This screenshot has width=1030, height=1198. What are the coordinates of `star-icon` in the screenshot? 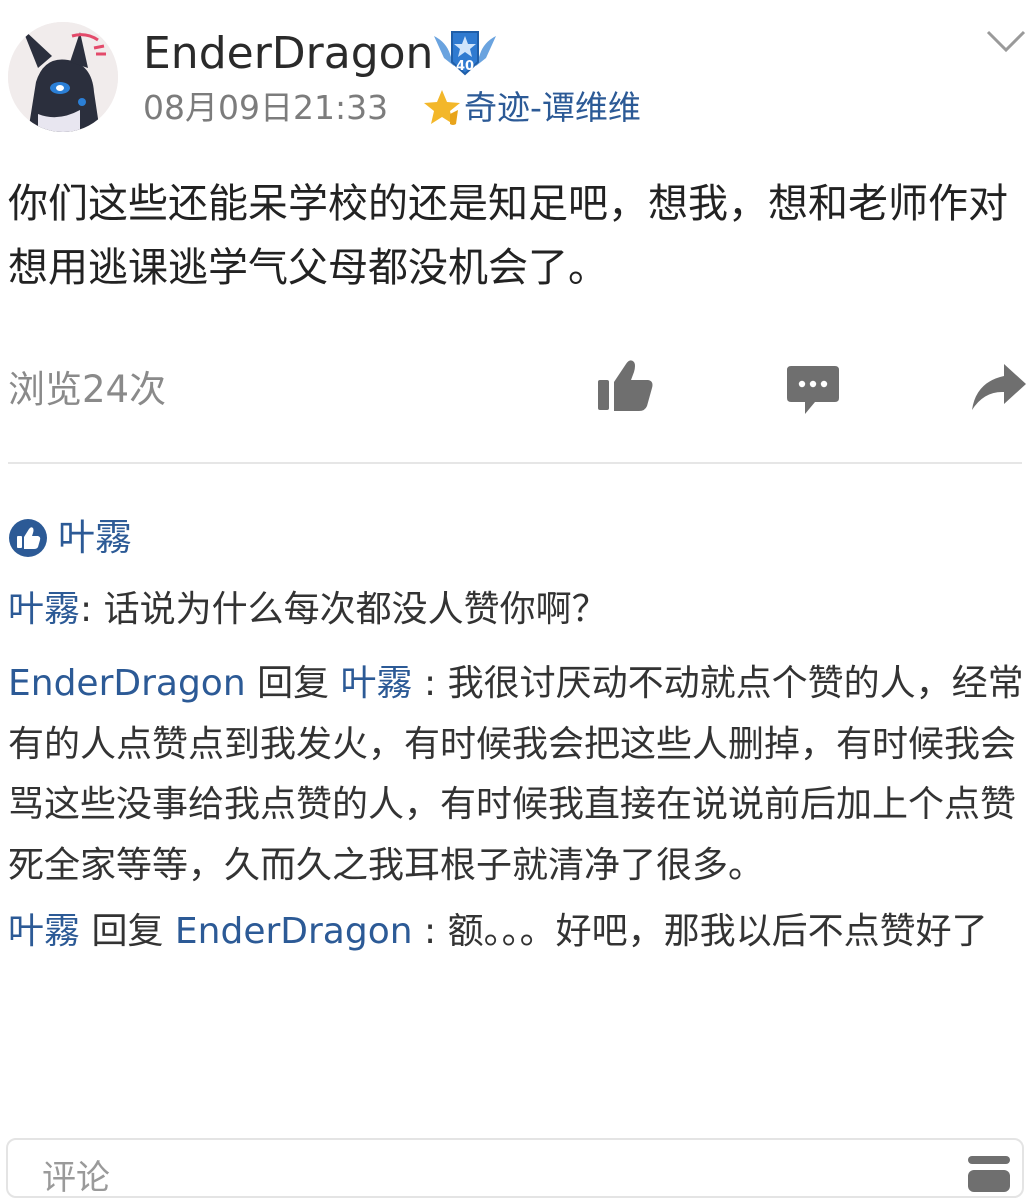 It's located at (442, 107).